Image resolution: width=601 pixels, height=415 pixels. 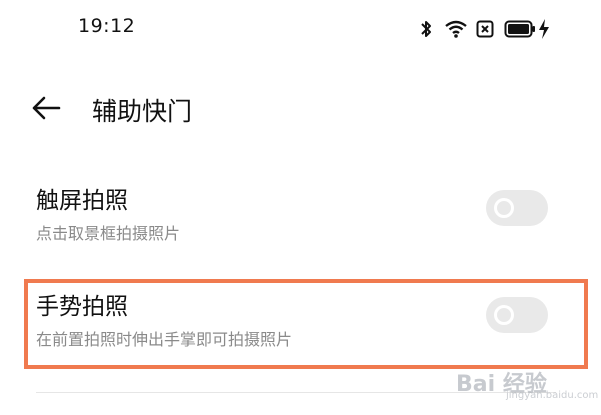 What do you see at coordinates (517, 208) in the screenshot?
I see `touch-capture-toggle` at bounding box center [517, 208].